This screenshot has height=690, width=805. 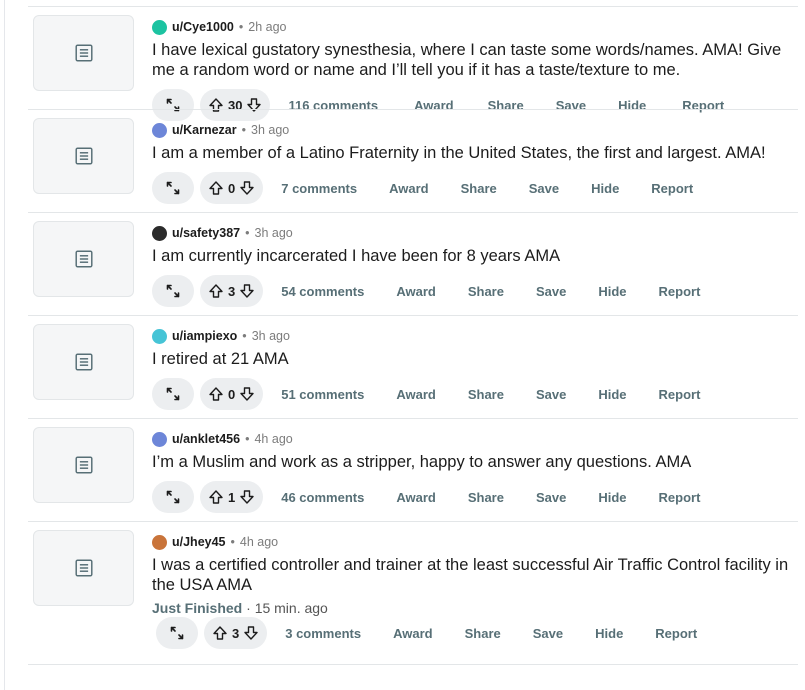 I want to click on post-meta: u/anklet456 • 4h ago, so click(x=222, y=439).